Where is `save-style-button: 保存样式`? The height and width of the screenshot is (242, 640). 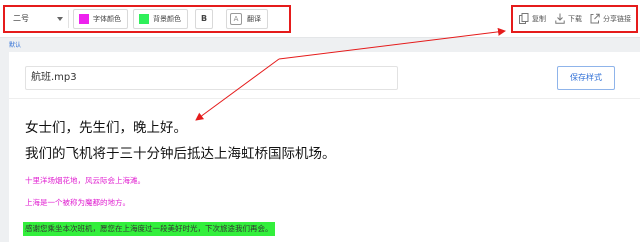 save-style-button: 保存样式 is located at coordinates (586, 78).